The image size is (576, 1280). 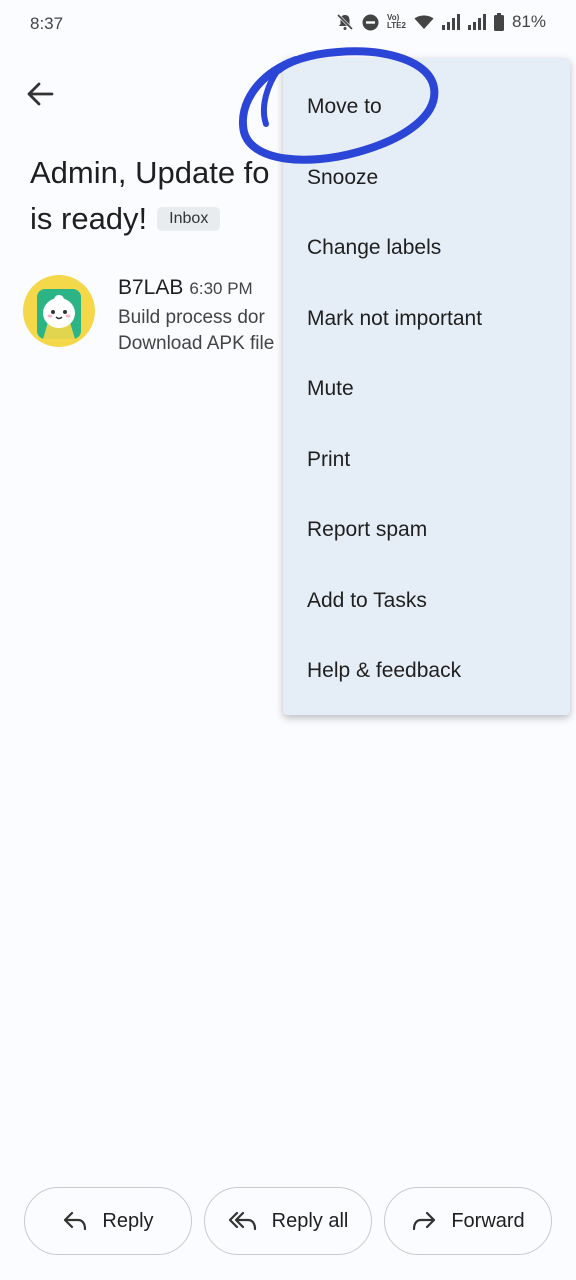 I want to click on menu-item-snooze: Snooze, so click(x=342, y=178).